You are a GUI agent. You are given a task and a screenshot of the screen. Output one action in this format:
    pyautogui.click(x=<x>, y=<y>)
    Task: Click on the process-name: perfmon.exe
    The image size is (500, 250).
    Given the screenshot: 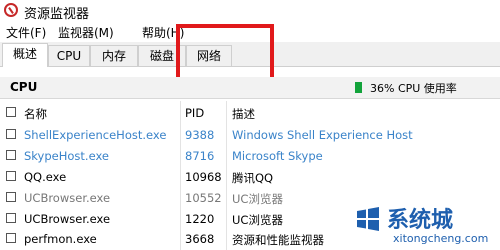 What is the action you would take?
    pyautogui.click(x=60, y=239)
    